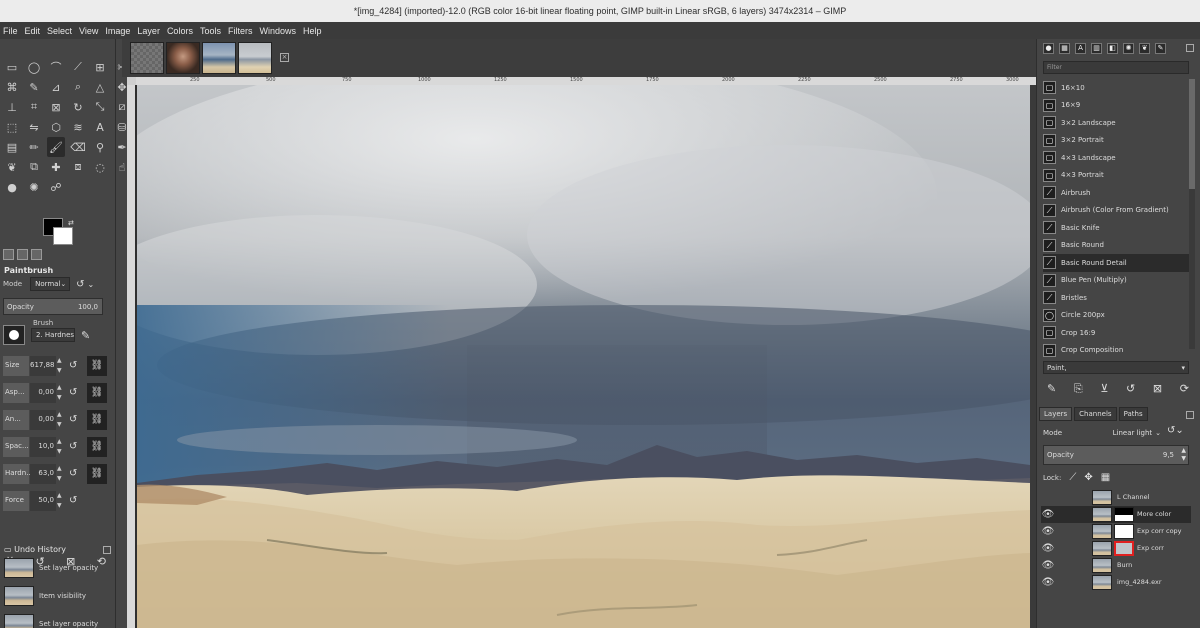  What do you see at coordinates (1096, 48) in the screenshot?
I see `gradients-tab-icon: ▥` at bounding box center [1096, 48].